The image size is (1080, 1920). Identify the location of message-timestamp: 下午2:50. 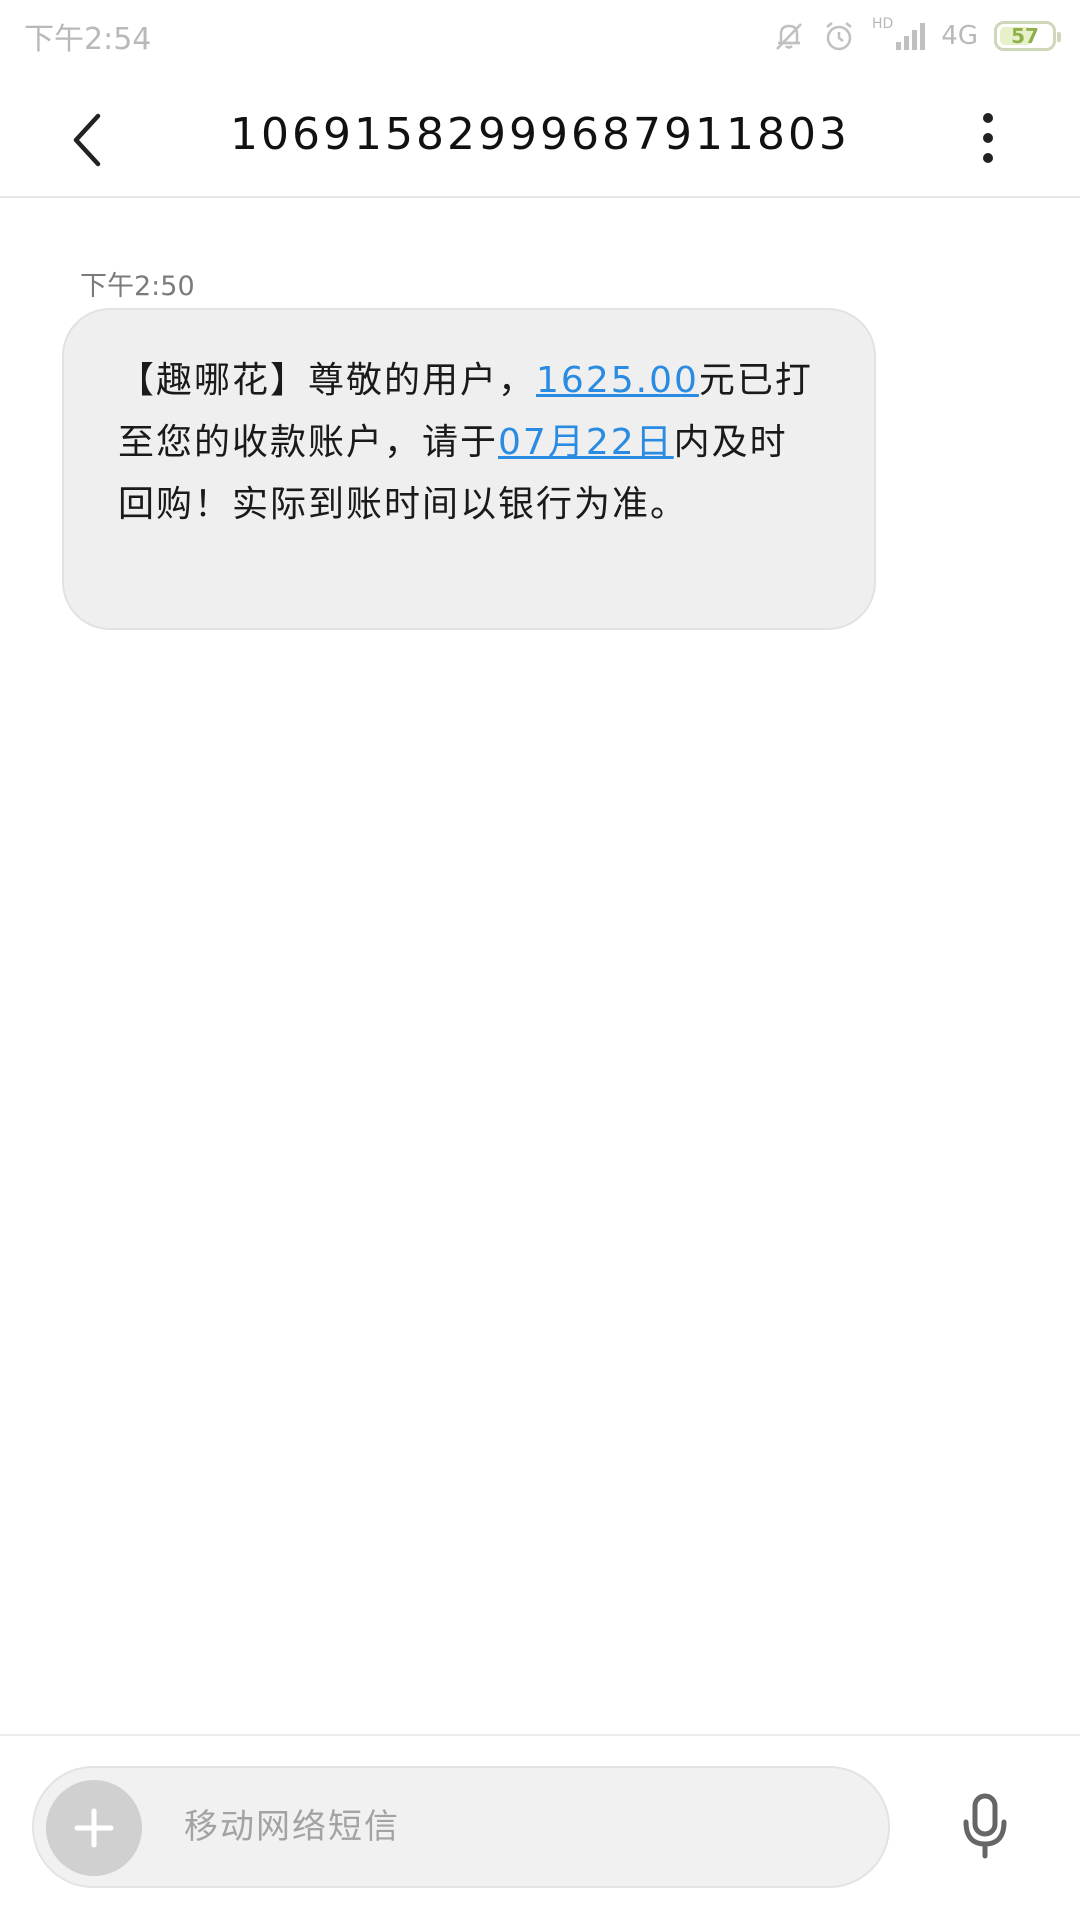
(137, 286).